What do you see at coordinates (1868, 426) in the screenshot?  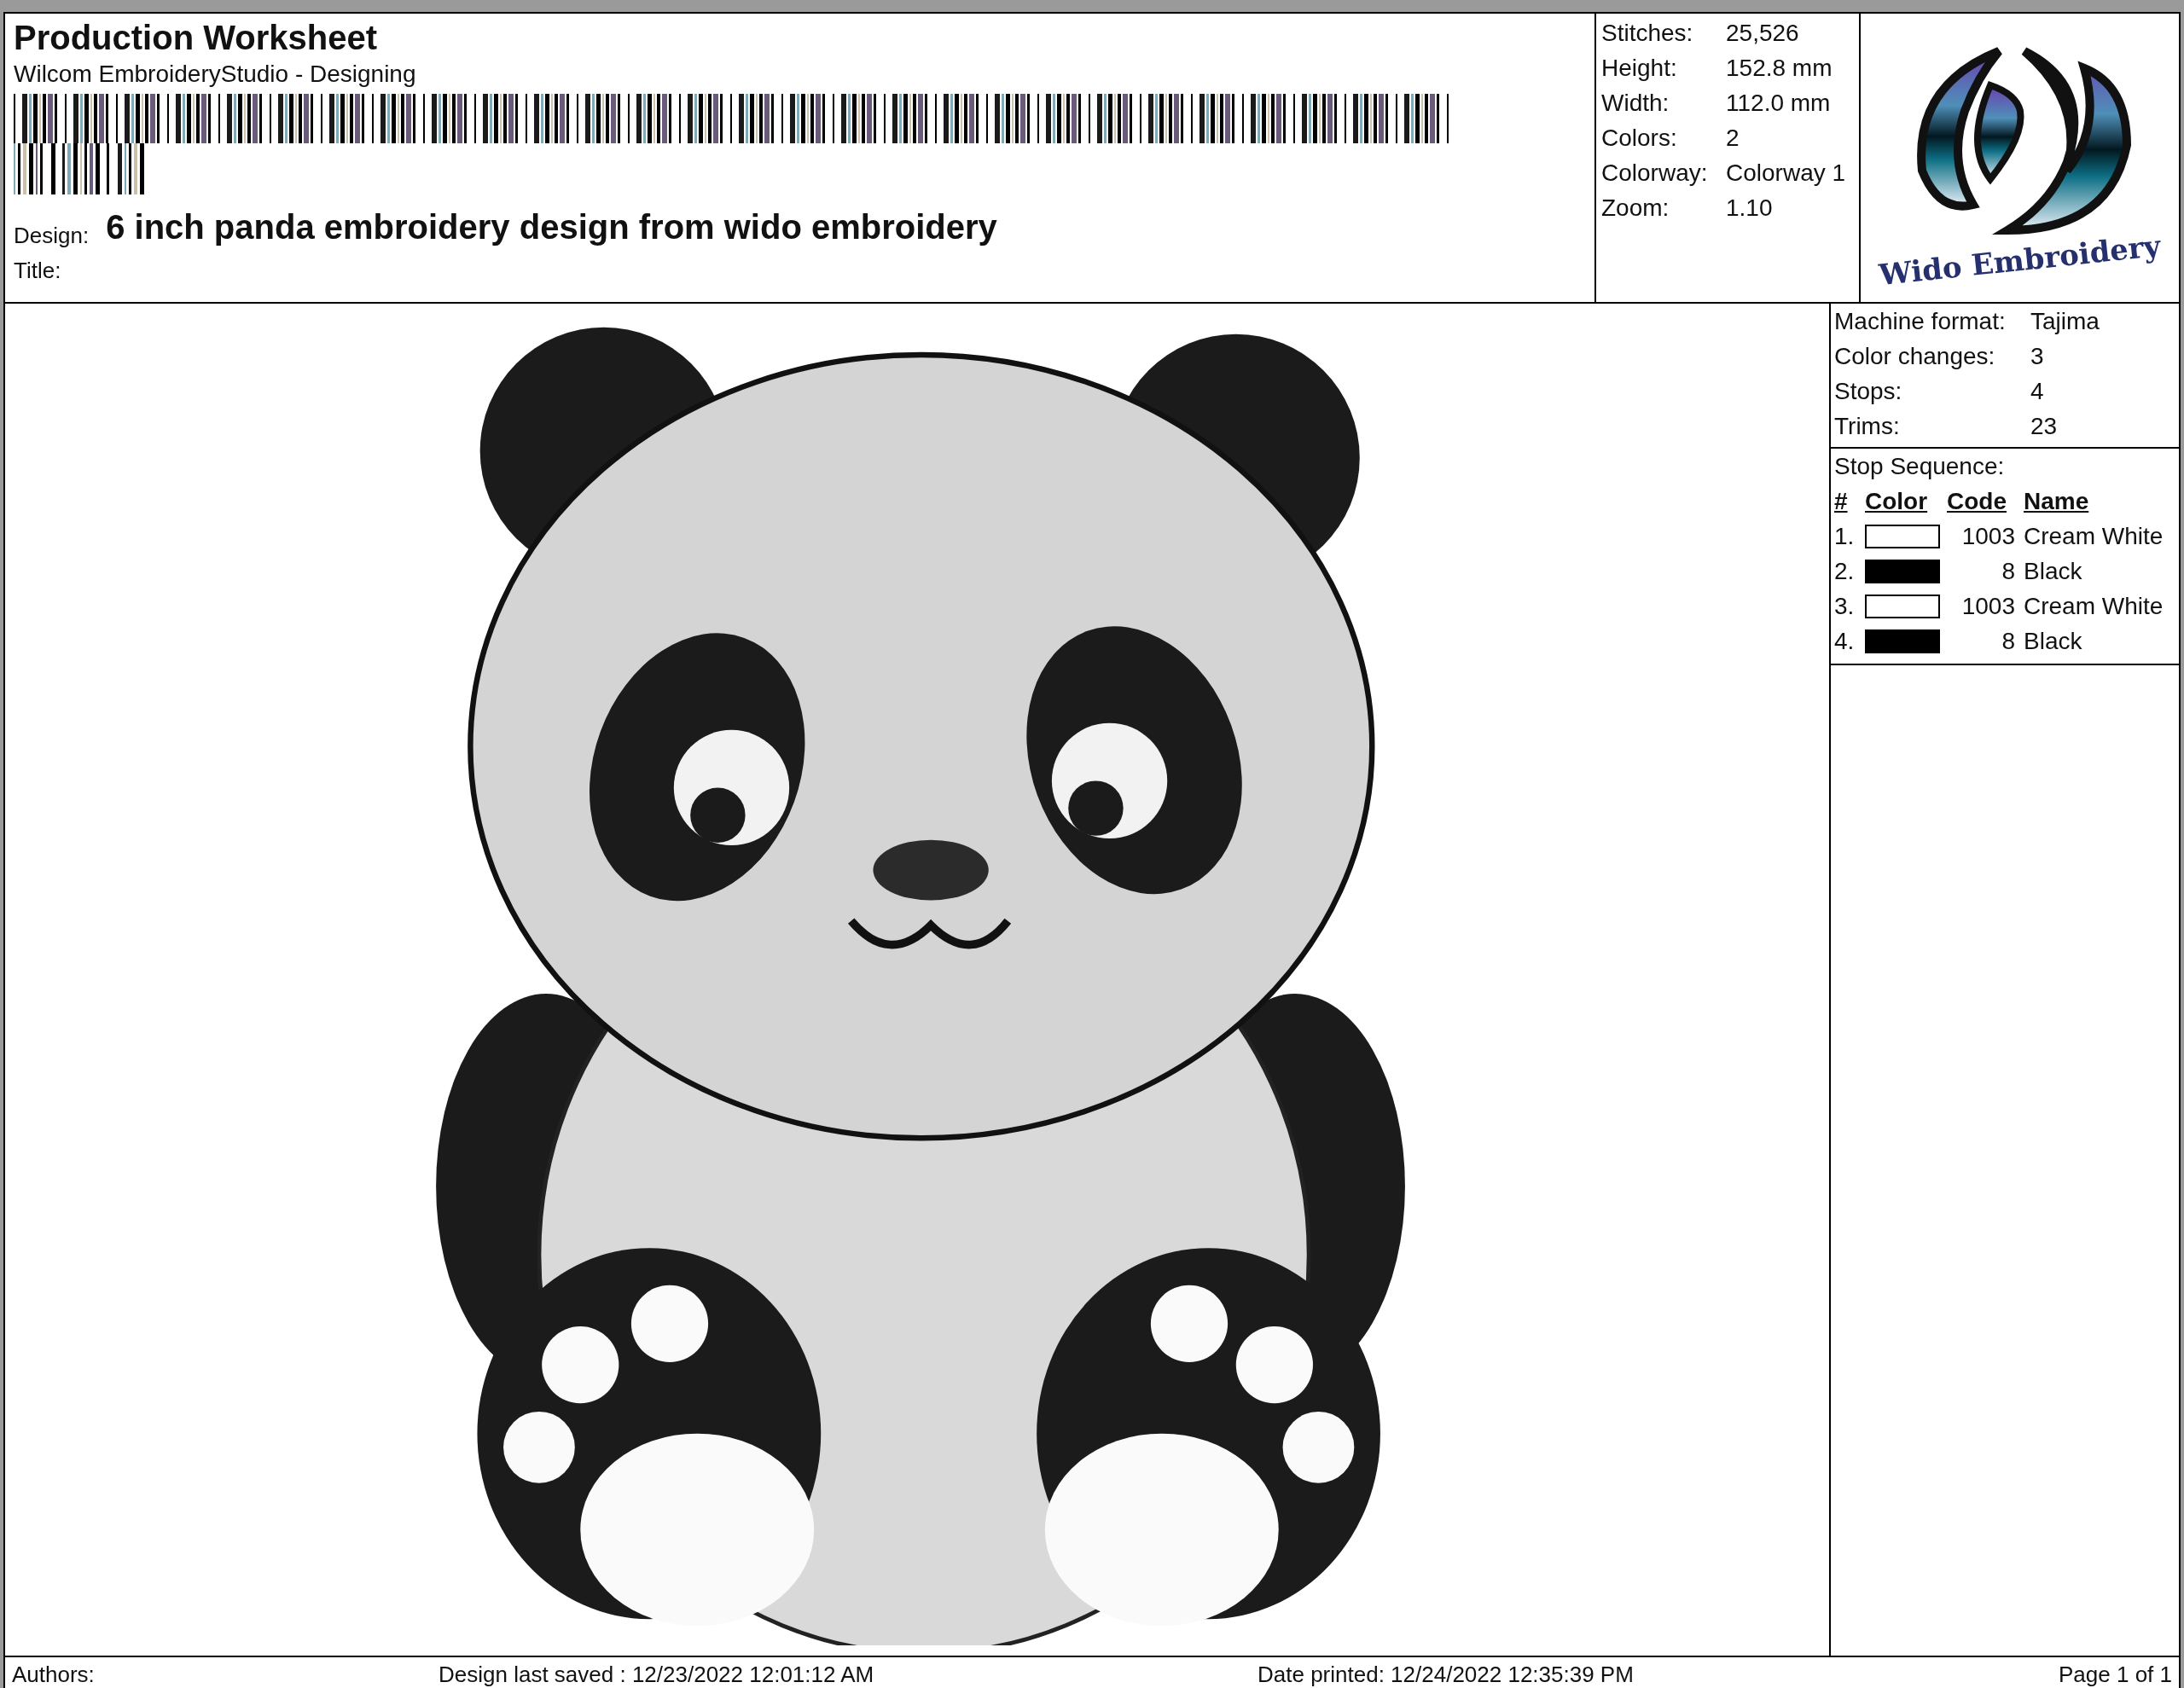 I see `machine-label: Trims:` at bounding box center [1868, 426].